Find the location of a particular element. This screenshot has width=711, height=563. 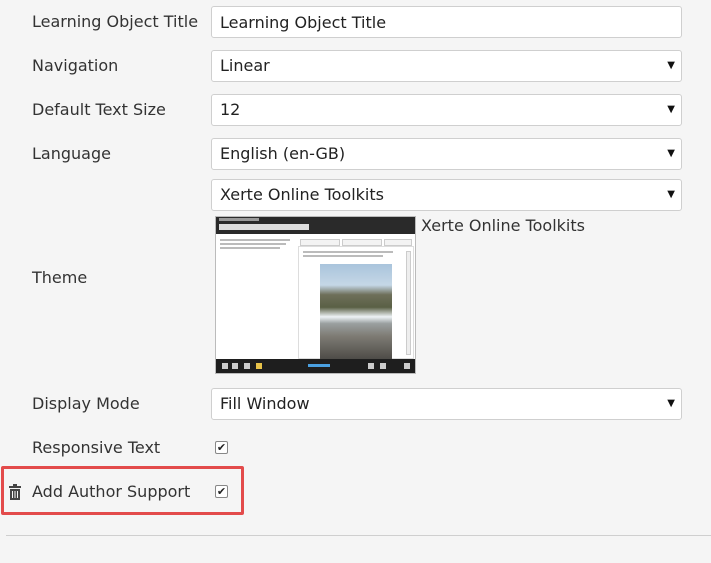

learning-object-title-field is located at coordinates (446, 22).